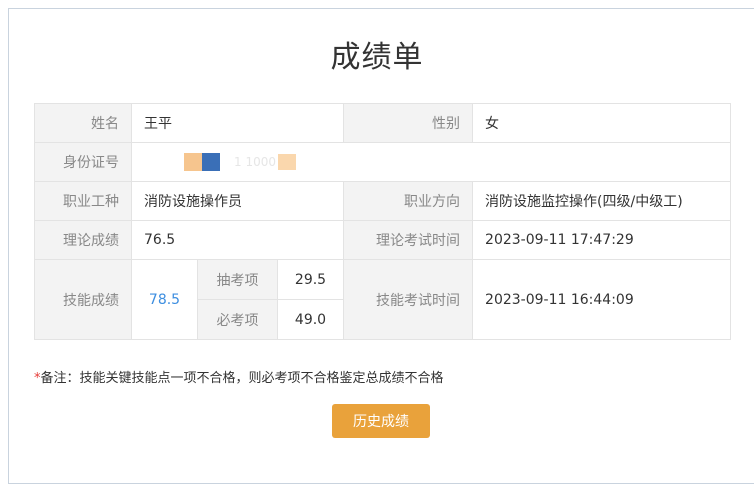 This screenshot has width=754, height=489. What do you see at coordinates (255, 162) in the screenshot?
I see `id-fragment: 1 1000` at bounding box center [255, 162].